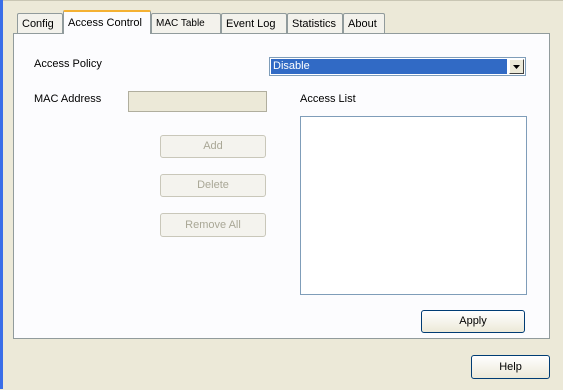 The width and height of the screenshot is (563, 390). Describe the element at coordinates (473, 321) in the screenshot. I see `apply-button: Apply` at that location.